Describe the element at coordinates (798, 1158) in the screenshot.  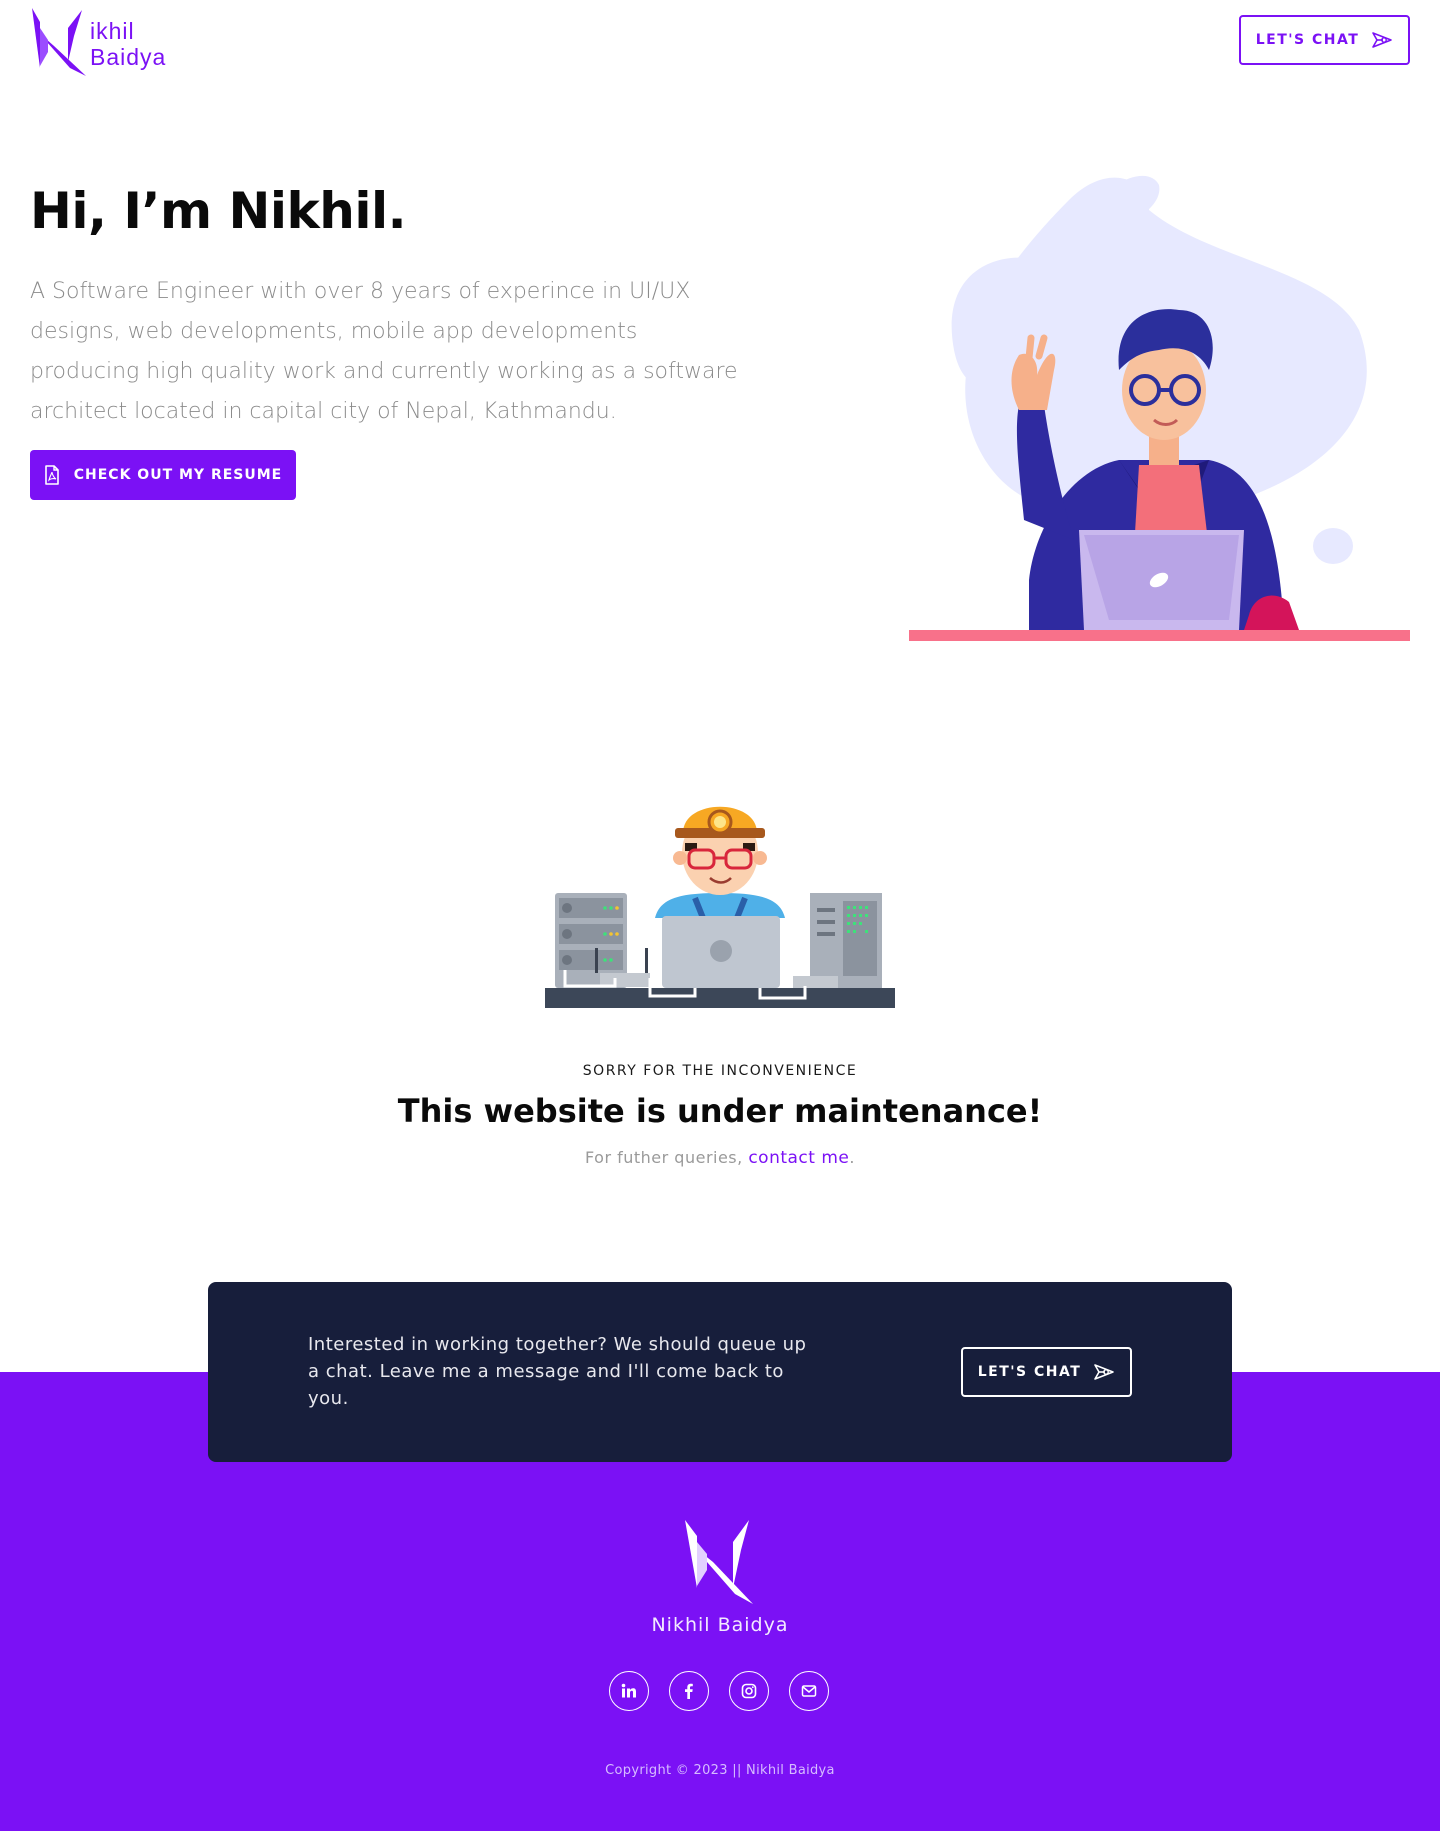
I see `contact-me-link: contact me` at that location.